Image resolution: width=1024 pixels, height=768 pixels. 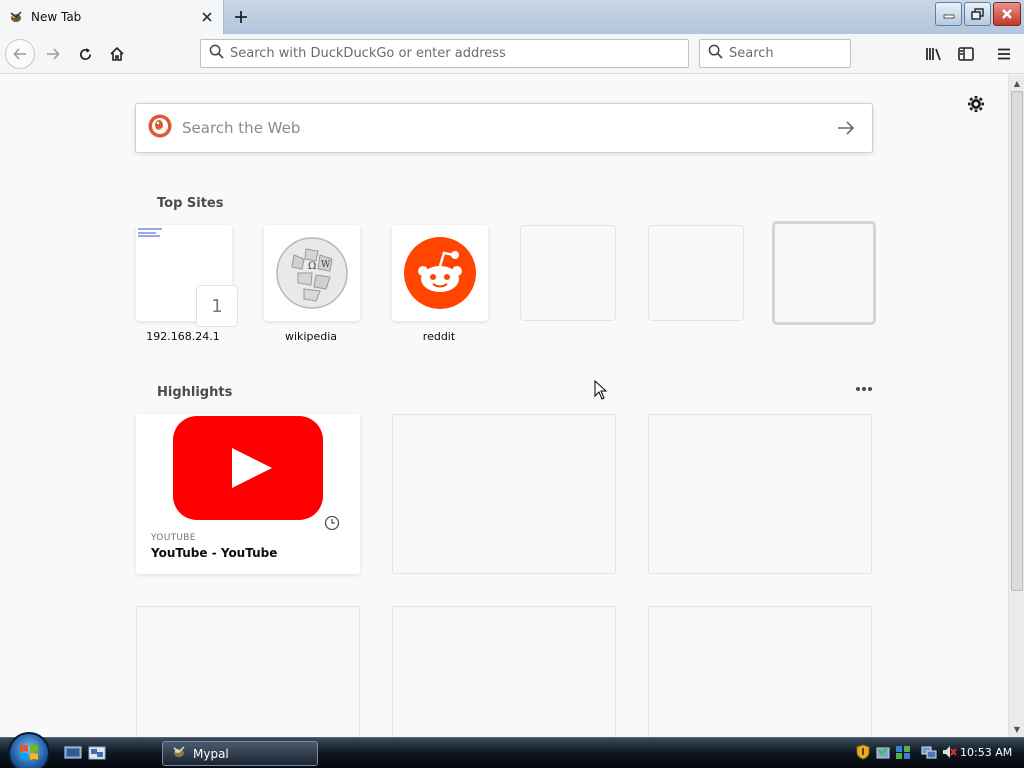 I want to click on network-icon, so click(x=929, y=752).